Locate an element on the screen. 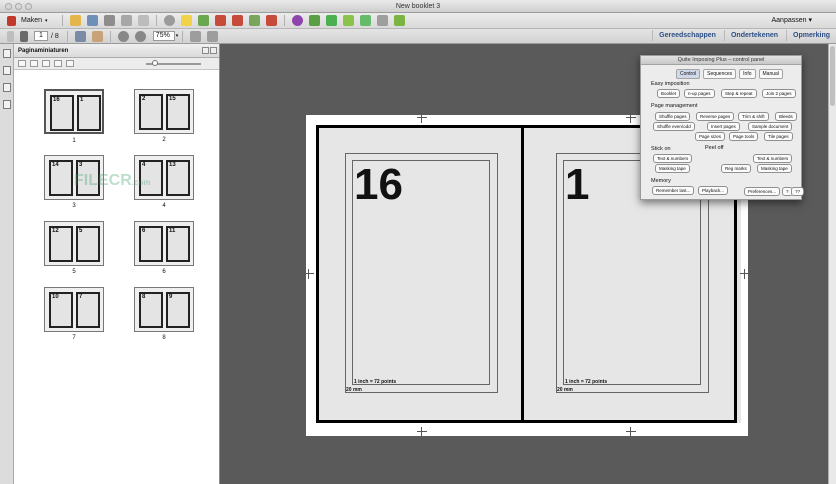  bleeds-button: Bleeds is located at coordinates (786, 116).